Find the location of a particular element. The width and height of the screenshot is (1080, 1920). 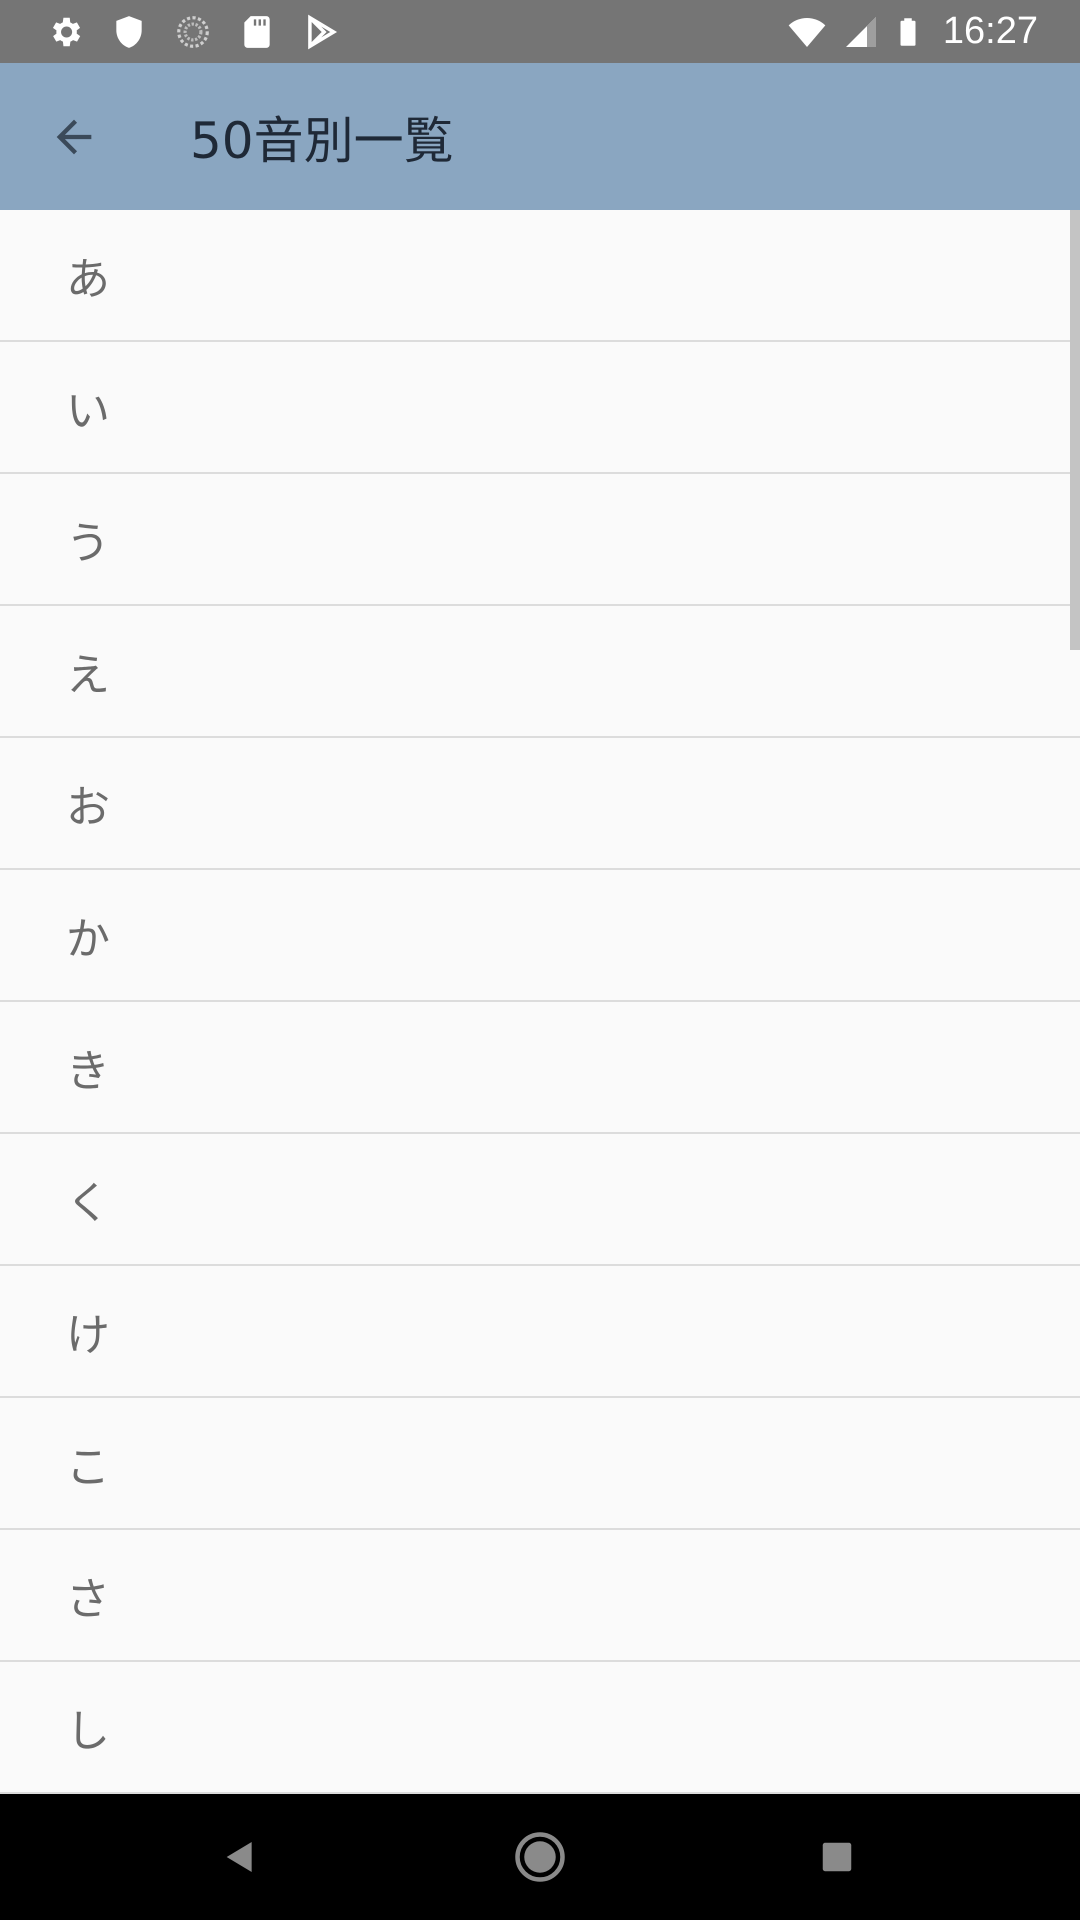

list-item: し is located at coordinates (540, 1728).